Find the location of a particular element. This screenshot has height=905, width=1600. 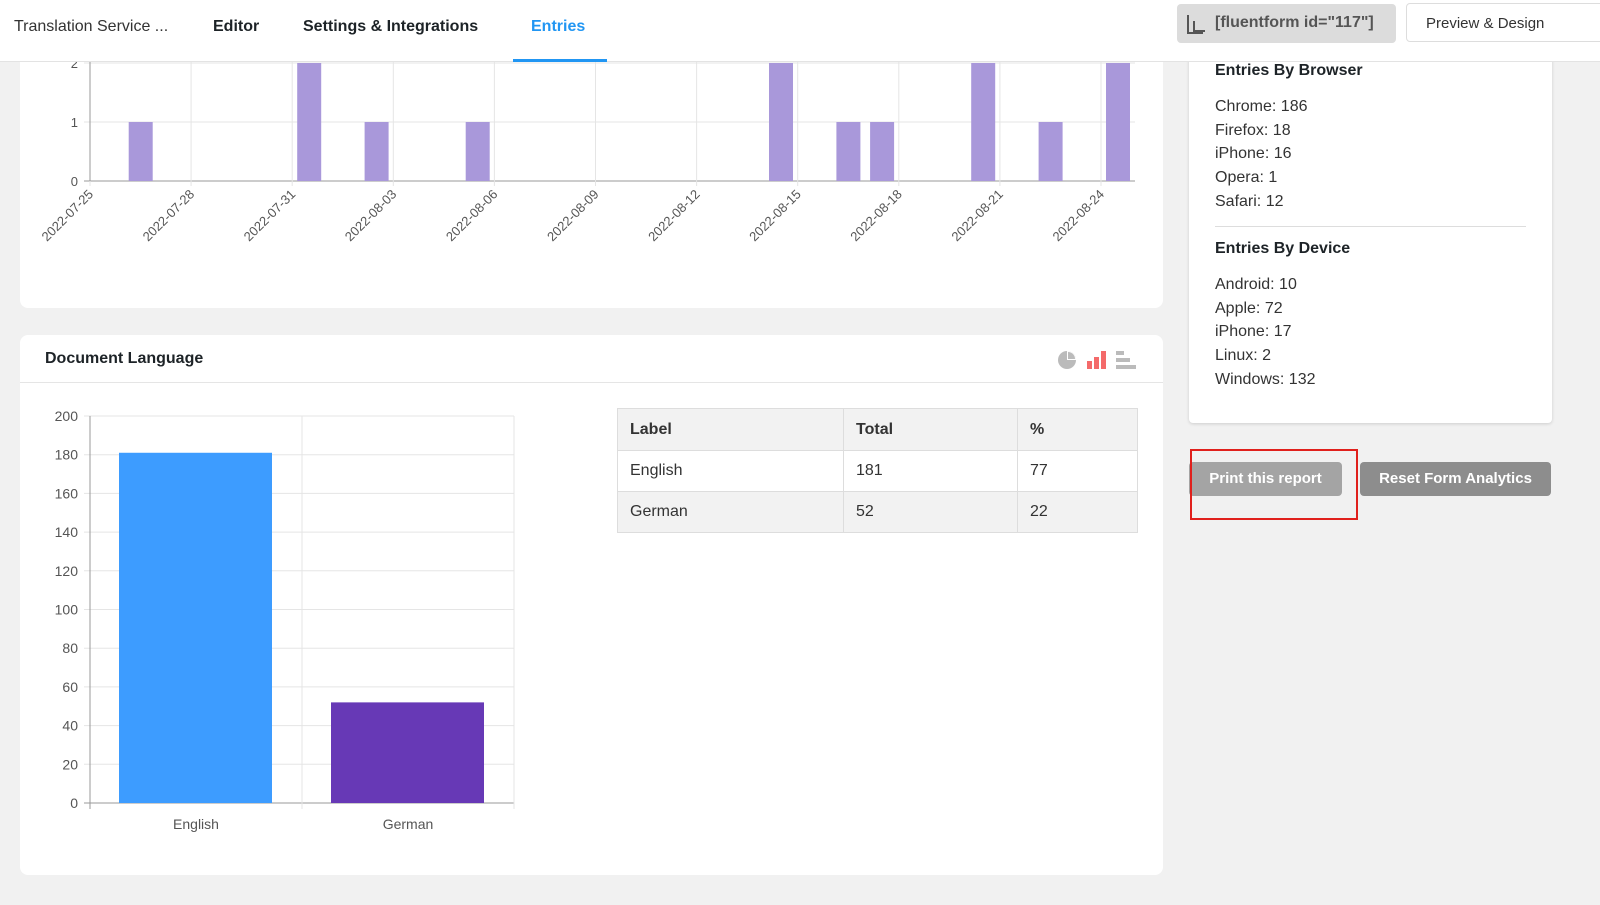

highlight-box is located at coordinates (1274, 484).